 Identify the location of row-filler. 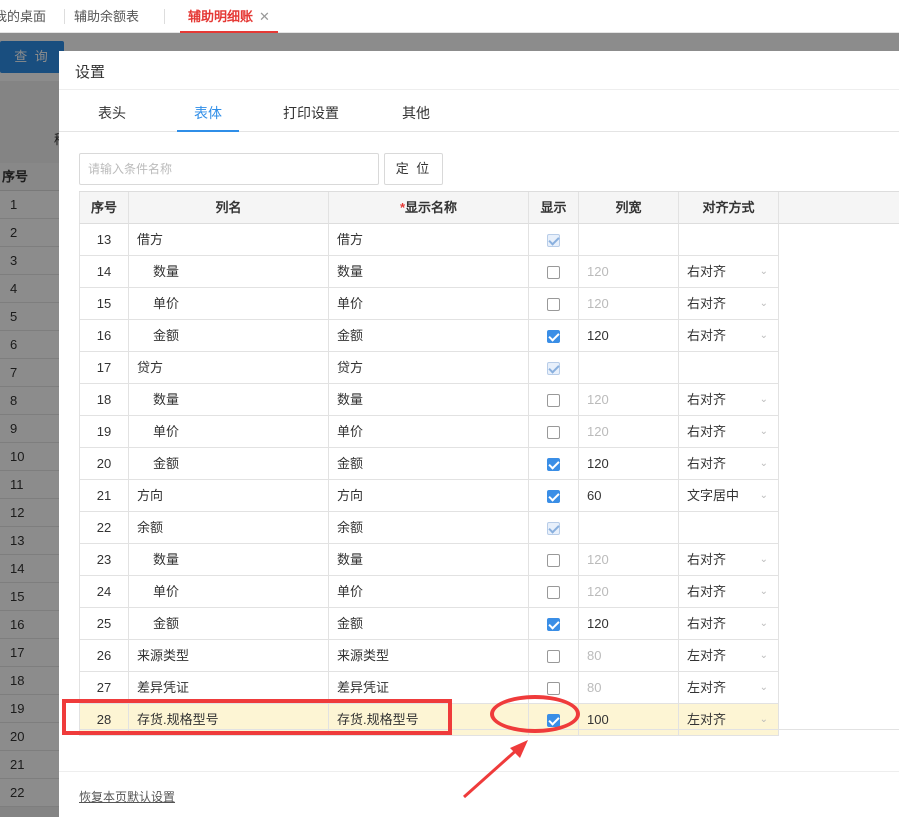
(839, 624).